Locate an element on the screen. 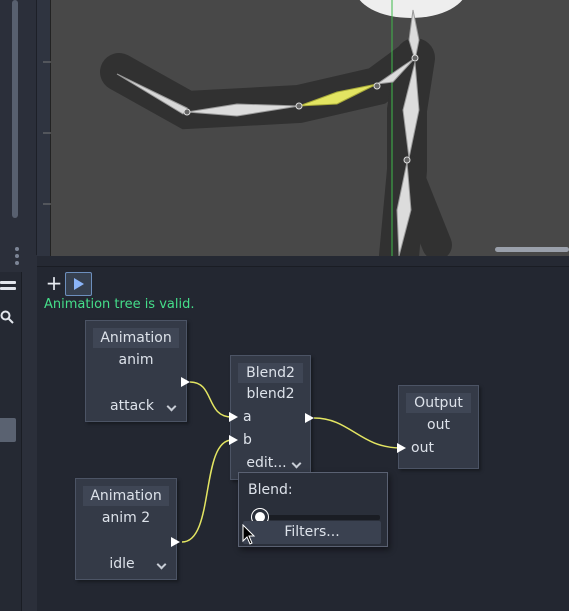 This screenshot has width=569, height=611. left-dock-scrollbar is located at coordinates (15, 109).